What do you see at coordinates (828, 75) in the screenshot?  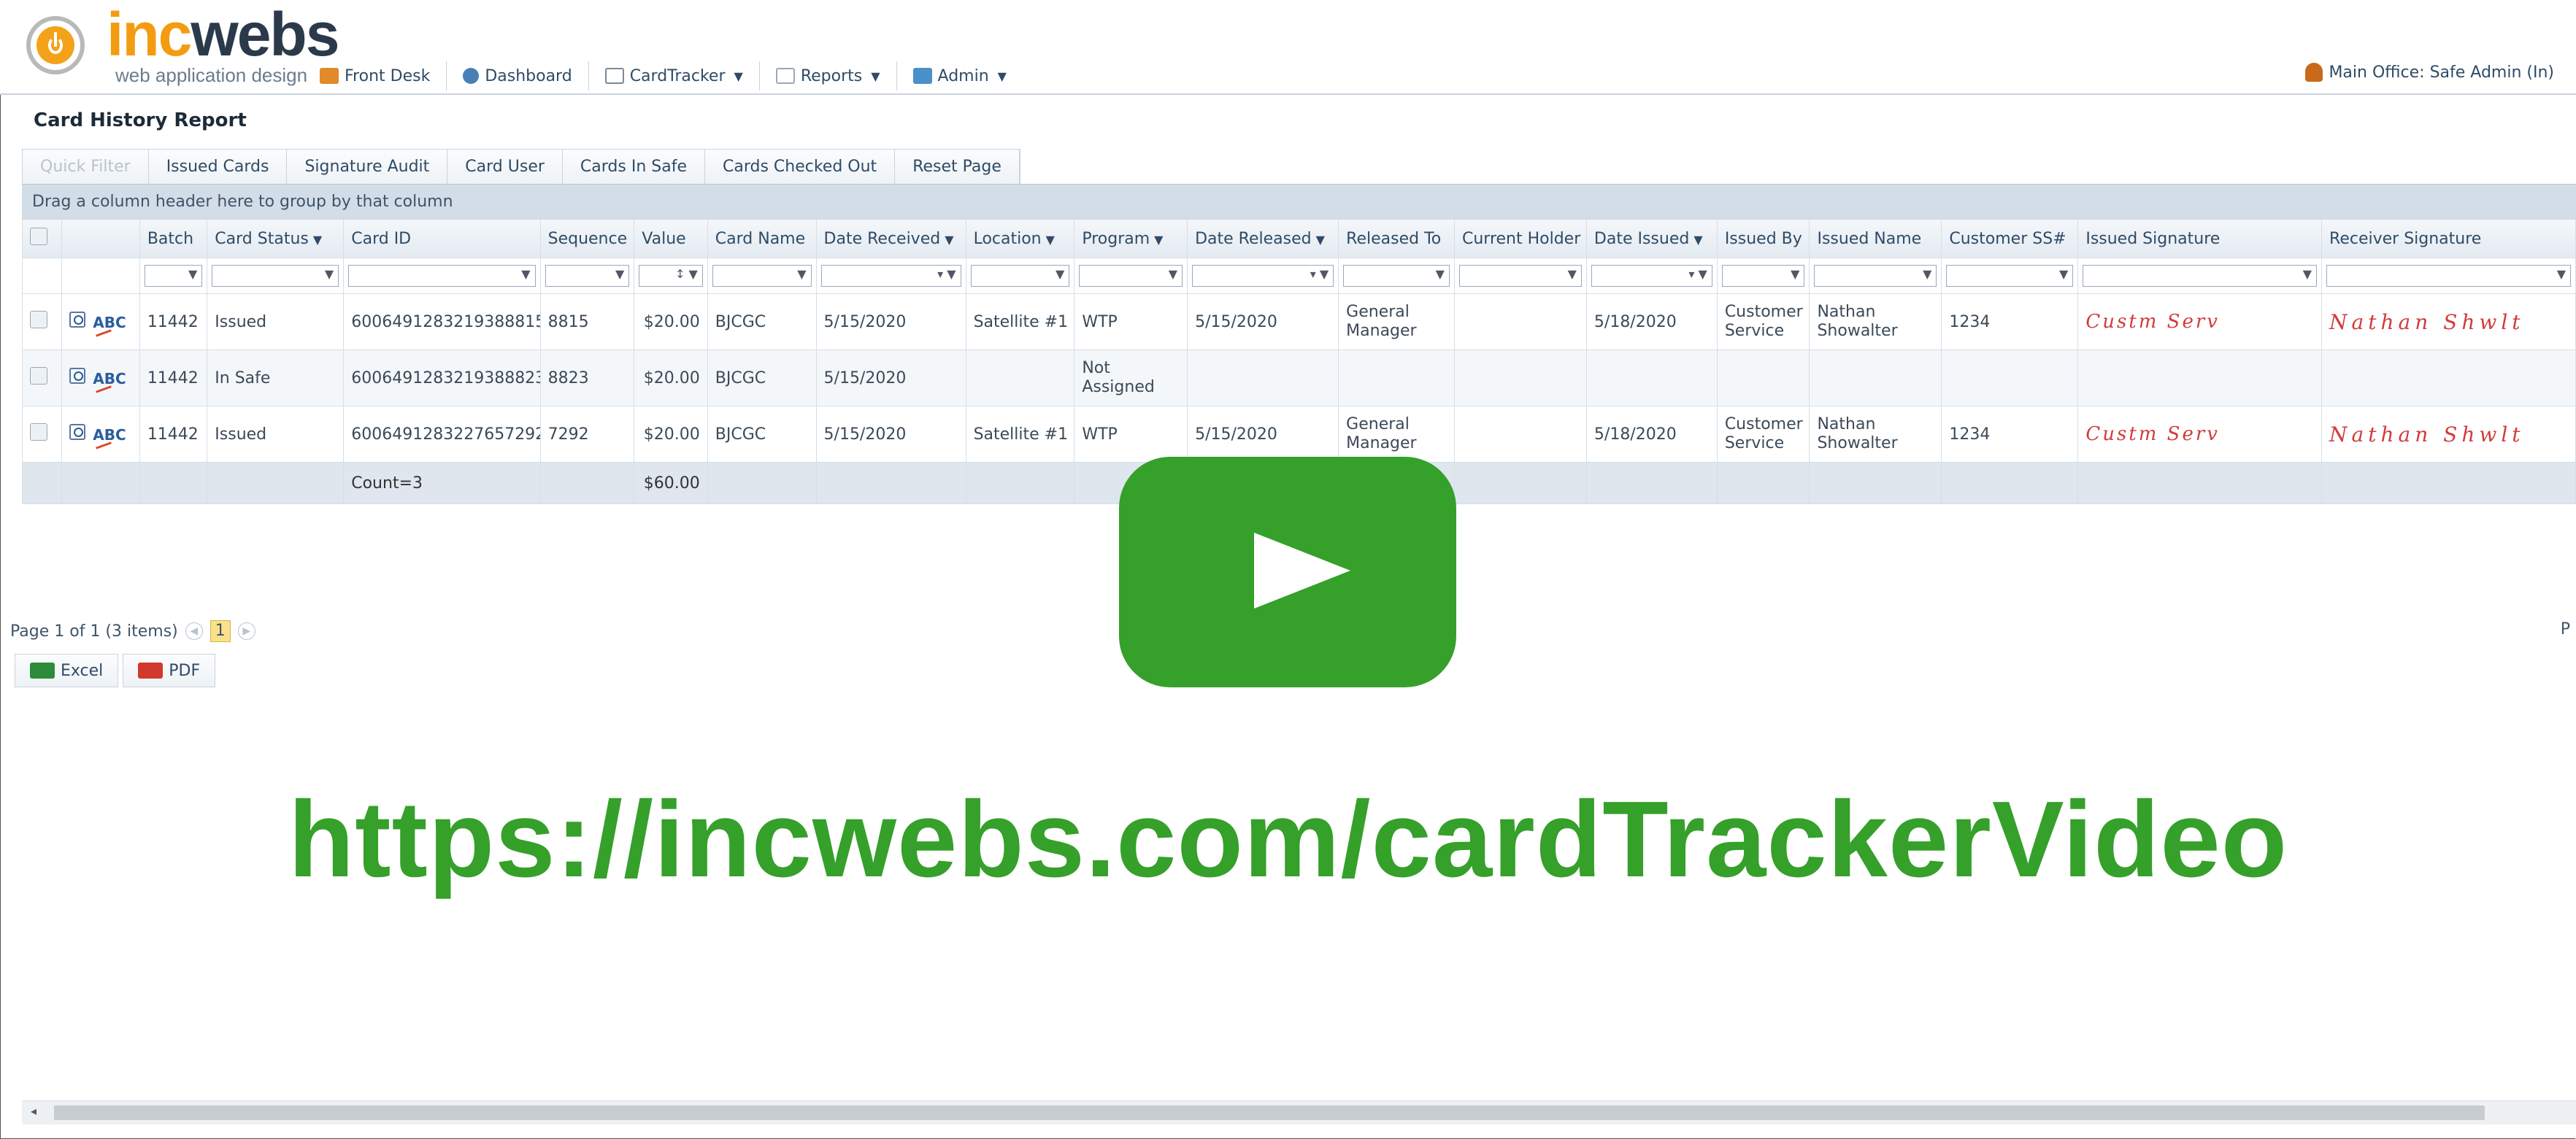 I see `nav-reports: Reports ▼` at bounding box center [828, 75].